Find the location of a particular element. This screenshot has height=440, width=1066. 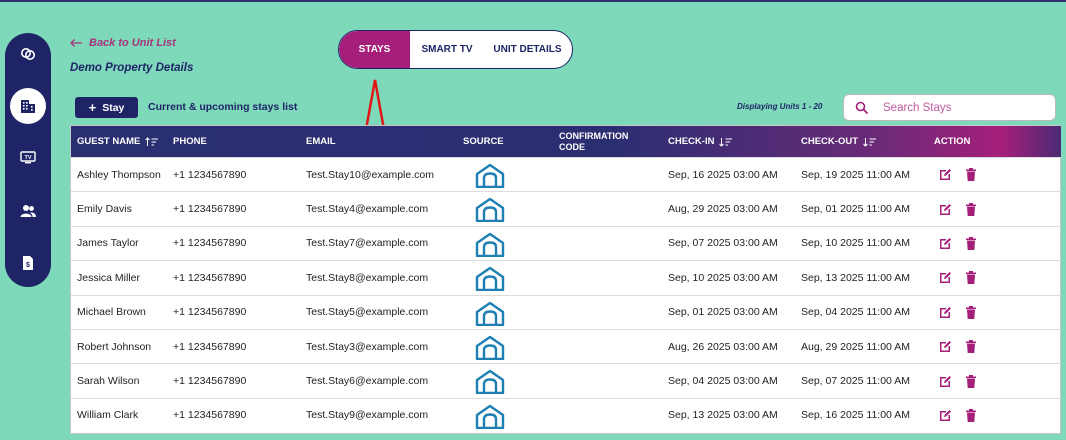

check-out-cell: Sep, 01 2025 11:00 AM is located at coordinates (855, 209).